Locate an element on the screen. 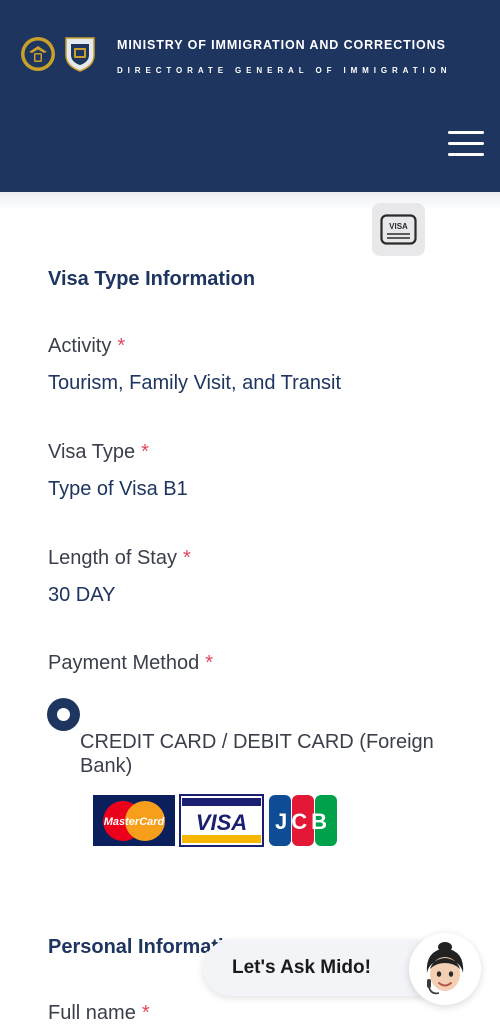 The image size is (500, 1024). mastercard-logo: MasterCard is located at coordinates (134, 820).